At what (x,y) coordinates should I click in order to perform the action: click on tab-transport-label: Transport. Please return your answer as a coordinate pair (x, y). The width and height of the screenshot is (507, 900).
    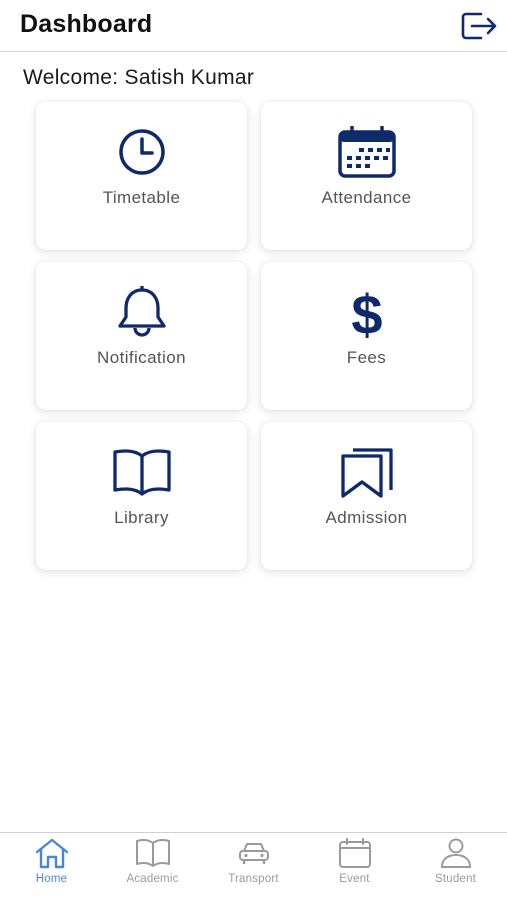
    Looking at the image, I should click on (253, 879).